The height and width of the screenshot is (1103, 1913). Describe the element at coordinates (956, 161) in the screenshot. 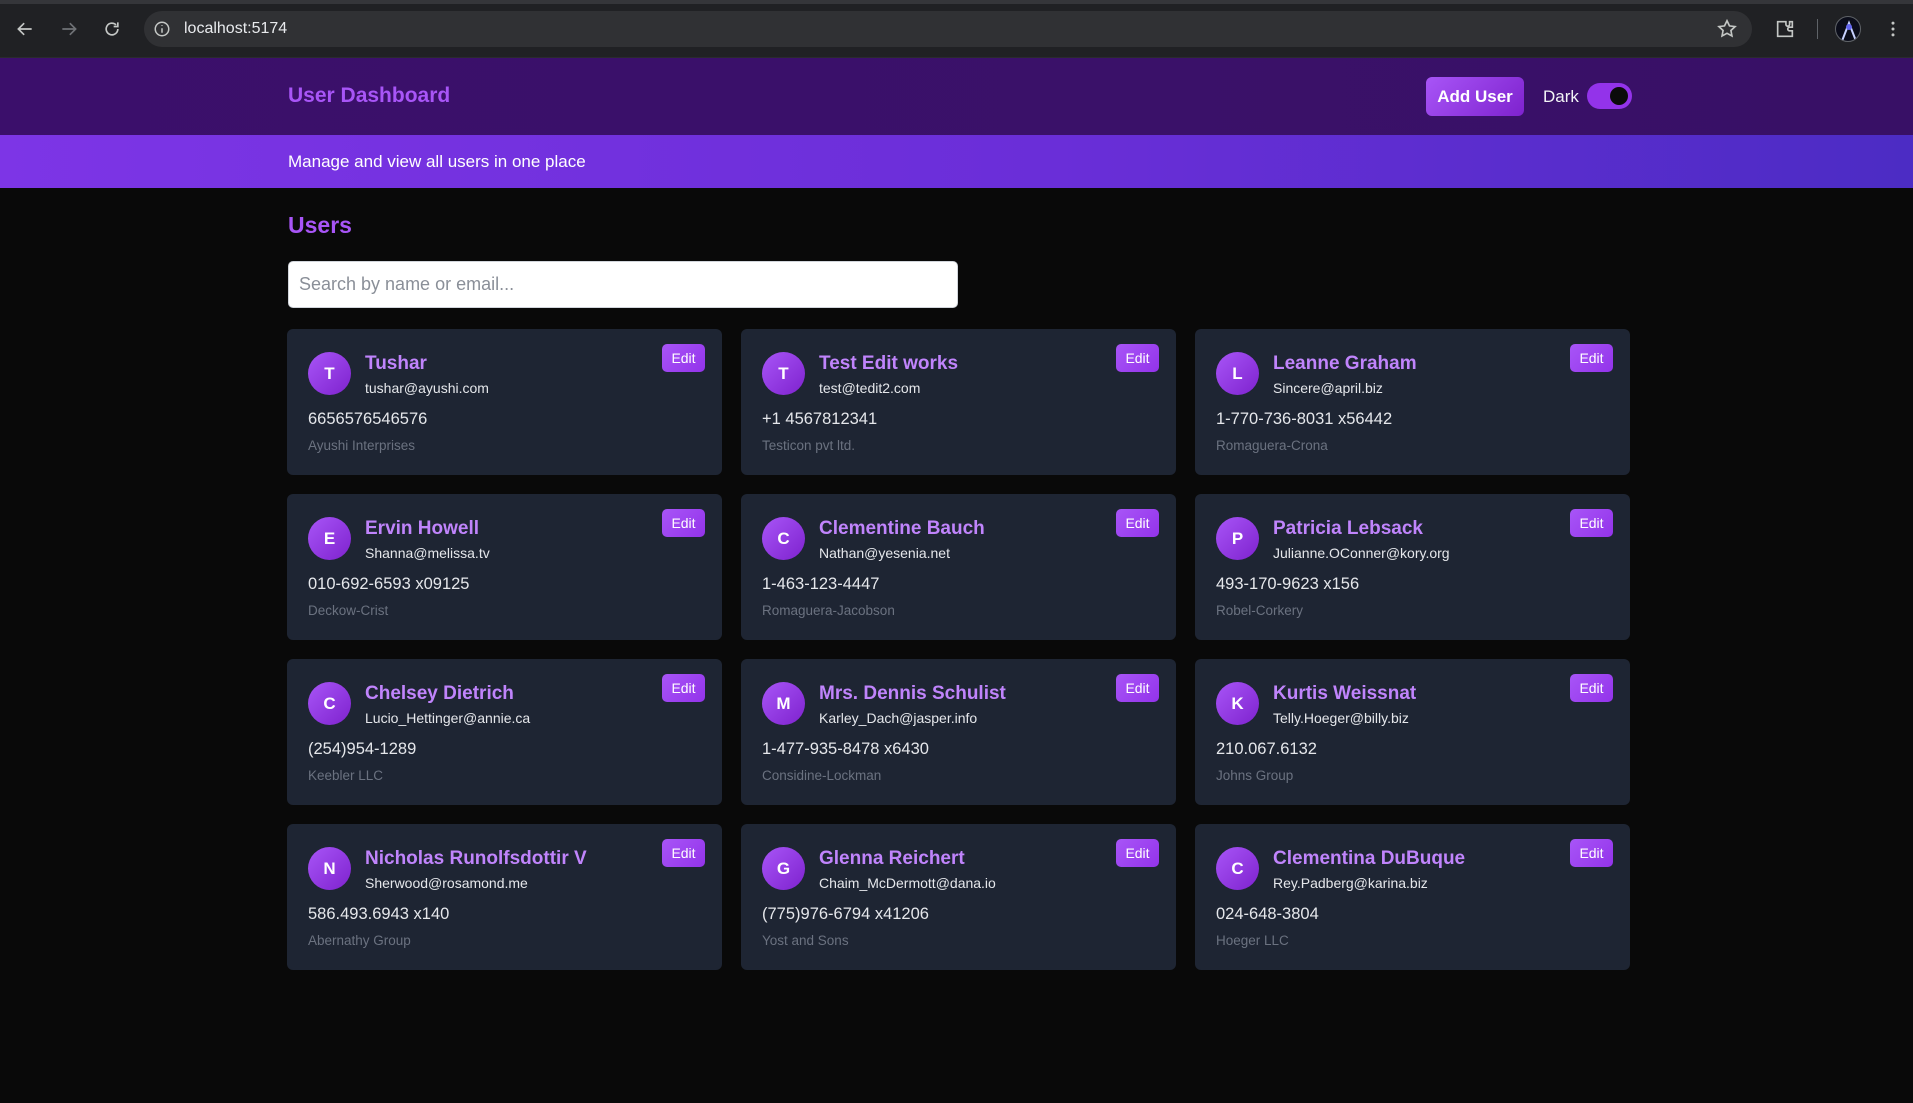

I see `subheader-banner` at that location.